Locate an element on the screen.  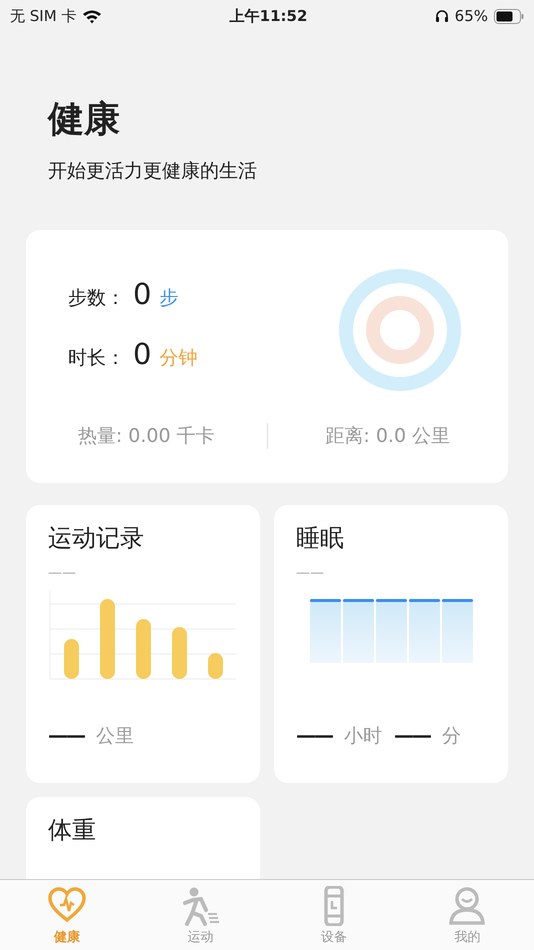
tab: 健康 is located at coordinates (67, 915).